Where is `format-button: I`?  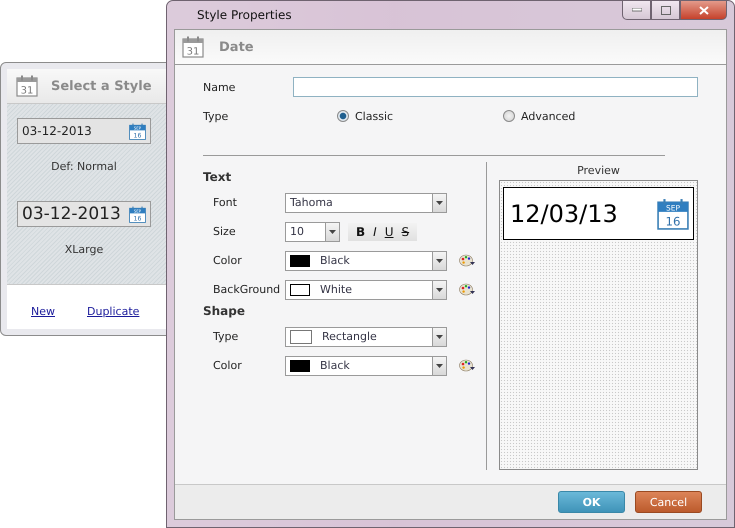
format-button: I is located at coordinates (375, 231).